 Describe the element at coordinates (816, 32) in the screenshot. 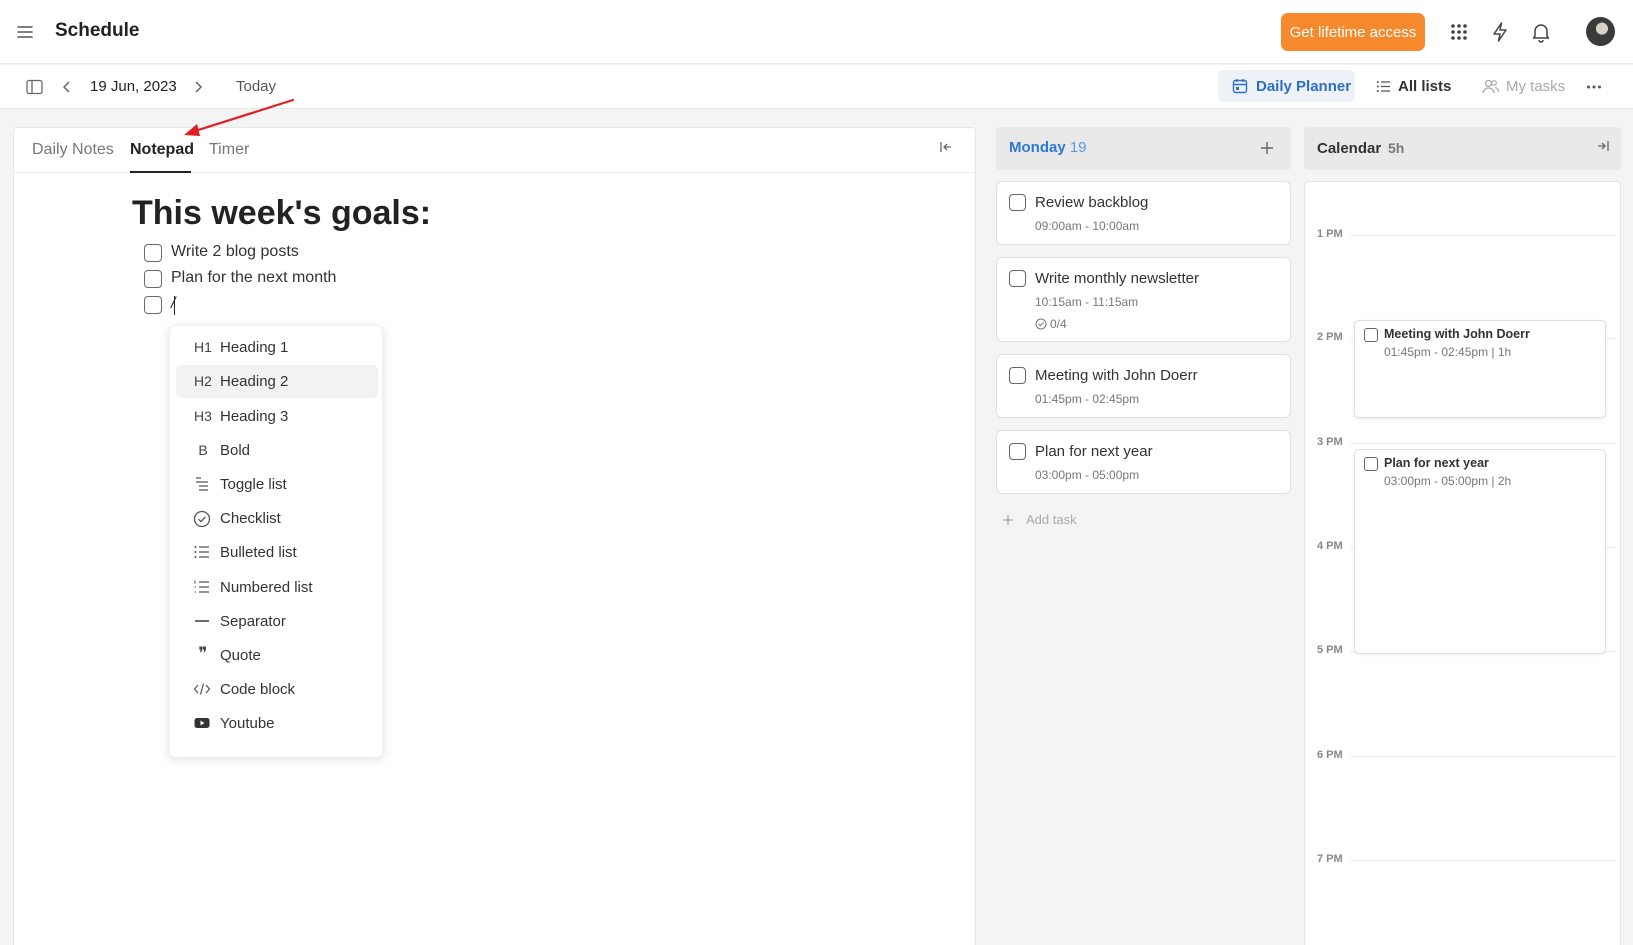

I see `top-bar: Schedule Get lifetime access` at that location.